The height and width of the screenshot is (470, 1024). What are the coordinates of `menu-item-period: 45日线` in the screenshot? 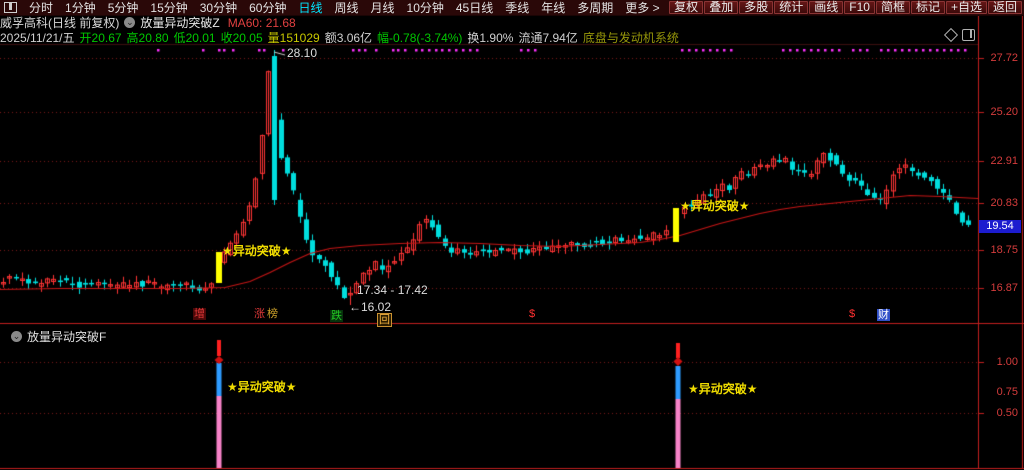 It's located at (474, 8).